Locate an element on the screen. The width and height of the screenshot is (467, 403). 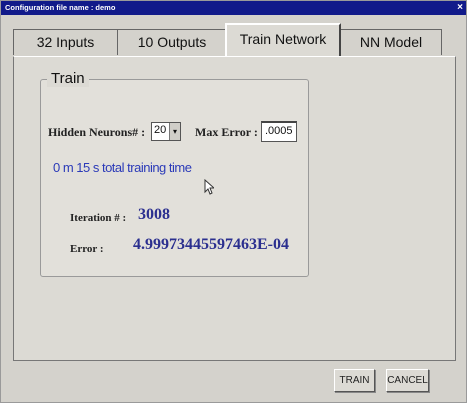
hidden-neurons-spinner: 20 ▾ is located at coordinates (166, 131).